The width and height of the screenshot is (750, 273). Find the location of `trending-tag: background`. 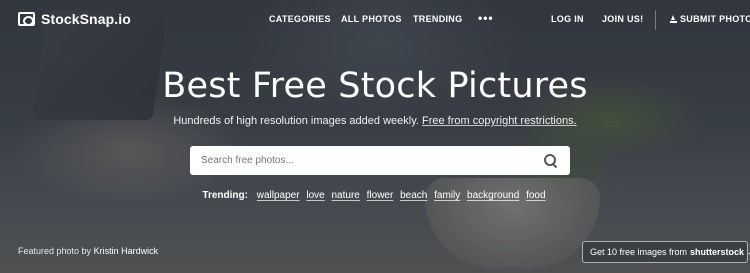

trending-tag: background is located at coordinates (493, 195).